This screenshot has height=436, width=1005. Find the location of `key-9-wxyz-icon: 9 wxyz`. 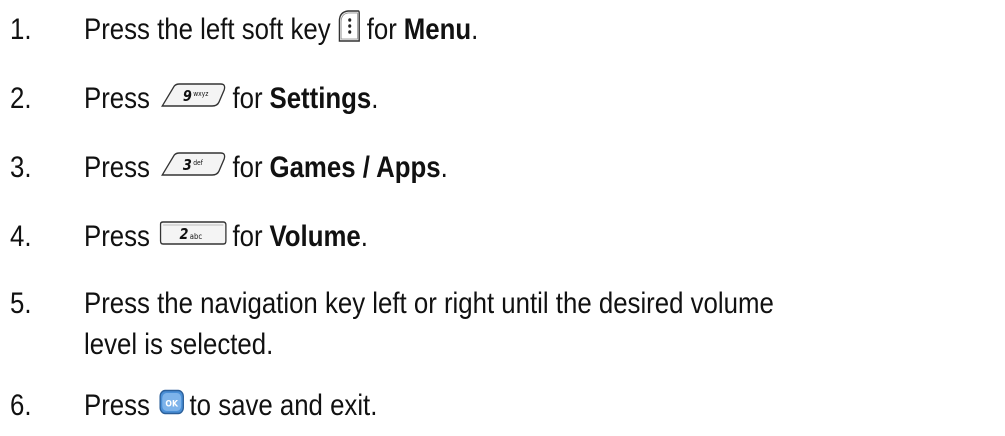

key-9-wxyz-icon: 9 wxyz is located at coordinates (193, 99).